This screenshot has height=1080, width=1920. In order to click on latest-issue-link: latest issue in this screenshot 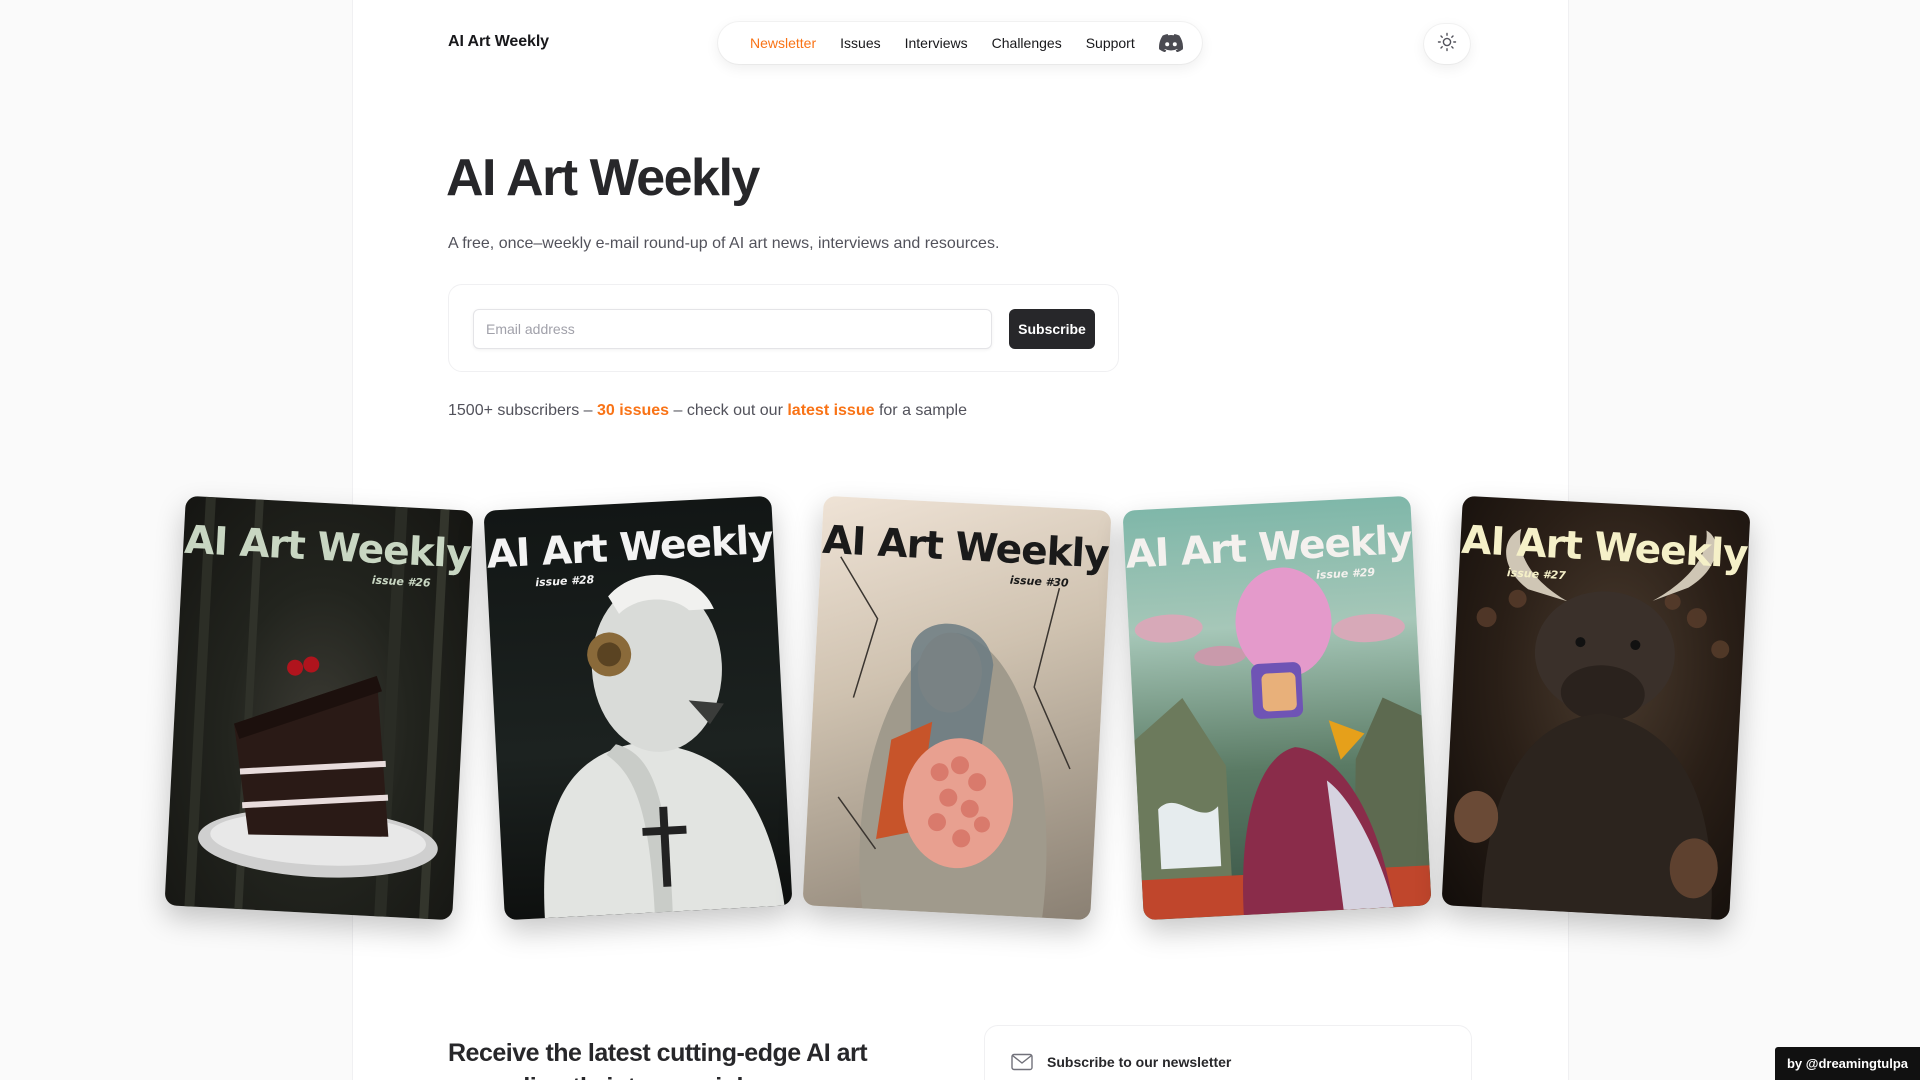, I will do `click(830, 410)`.